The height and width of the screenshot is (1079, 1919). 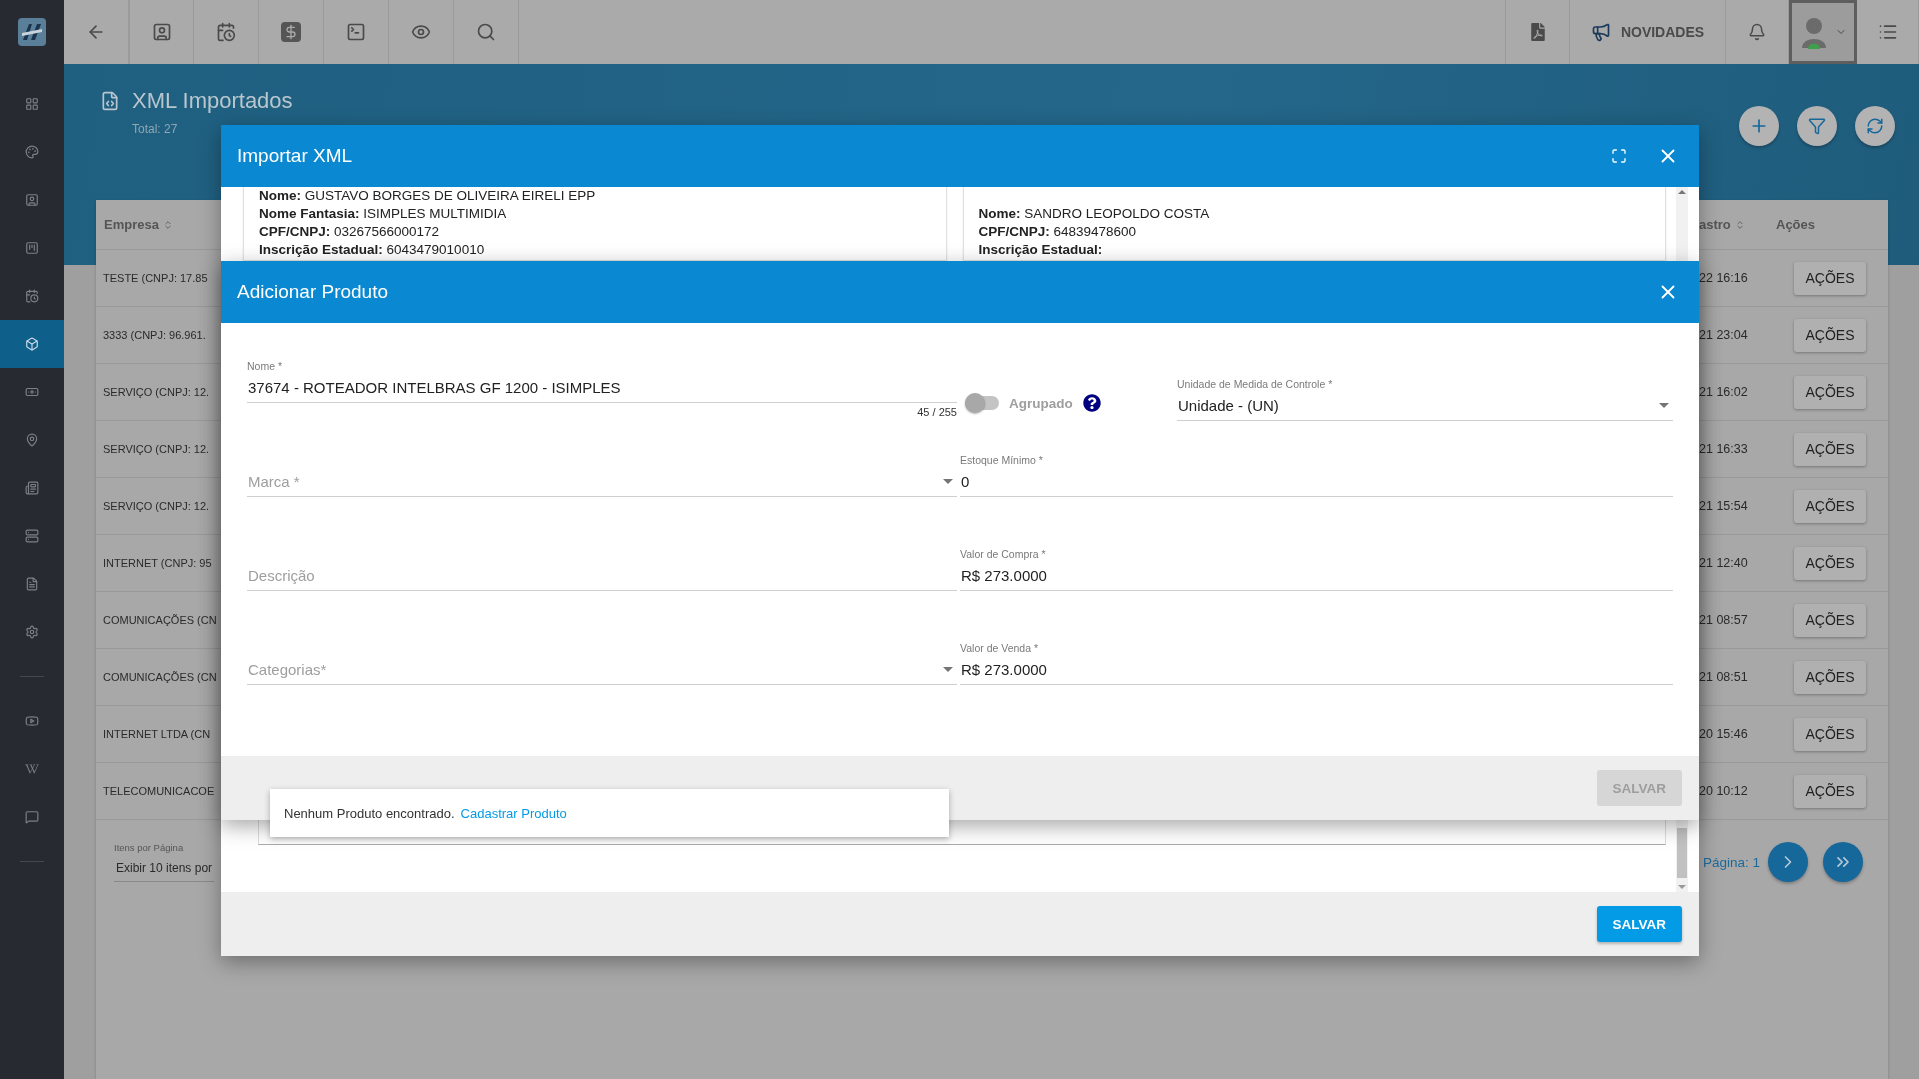 I want to click on min-stock-field: 0, so click(x=1316, y=482).